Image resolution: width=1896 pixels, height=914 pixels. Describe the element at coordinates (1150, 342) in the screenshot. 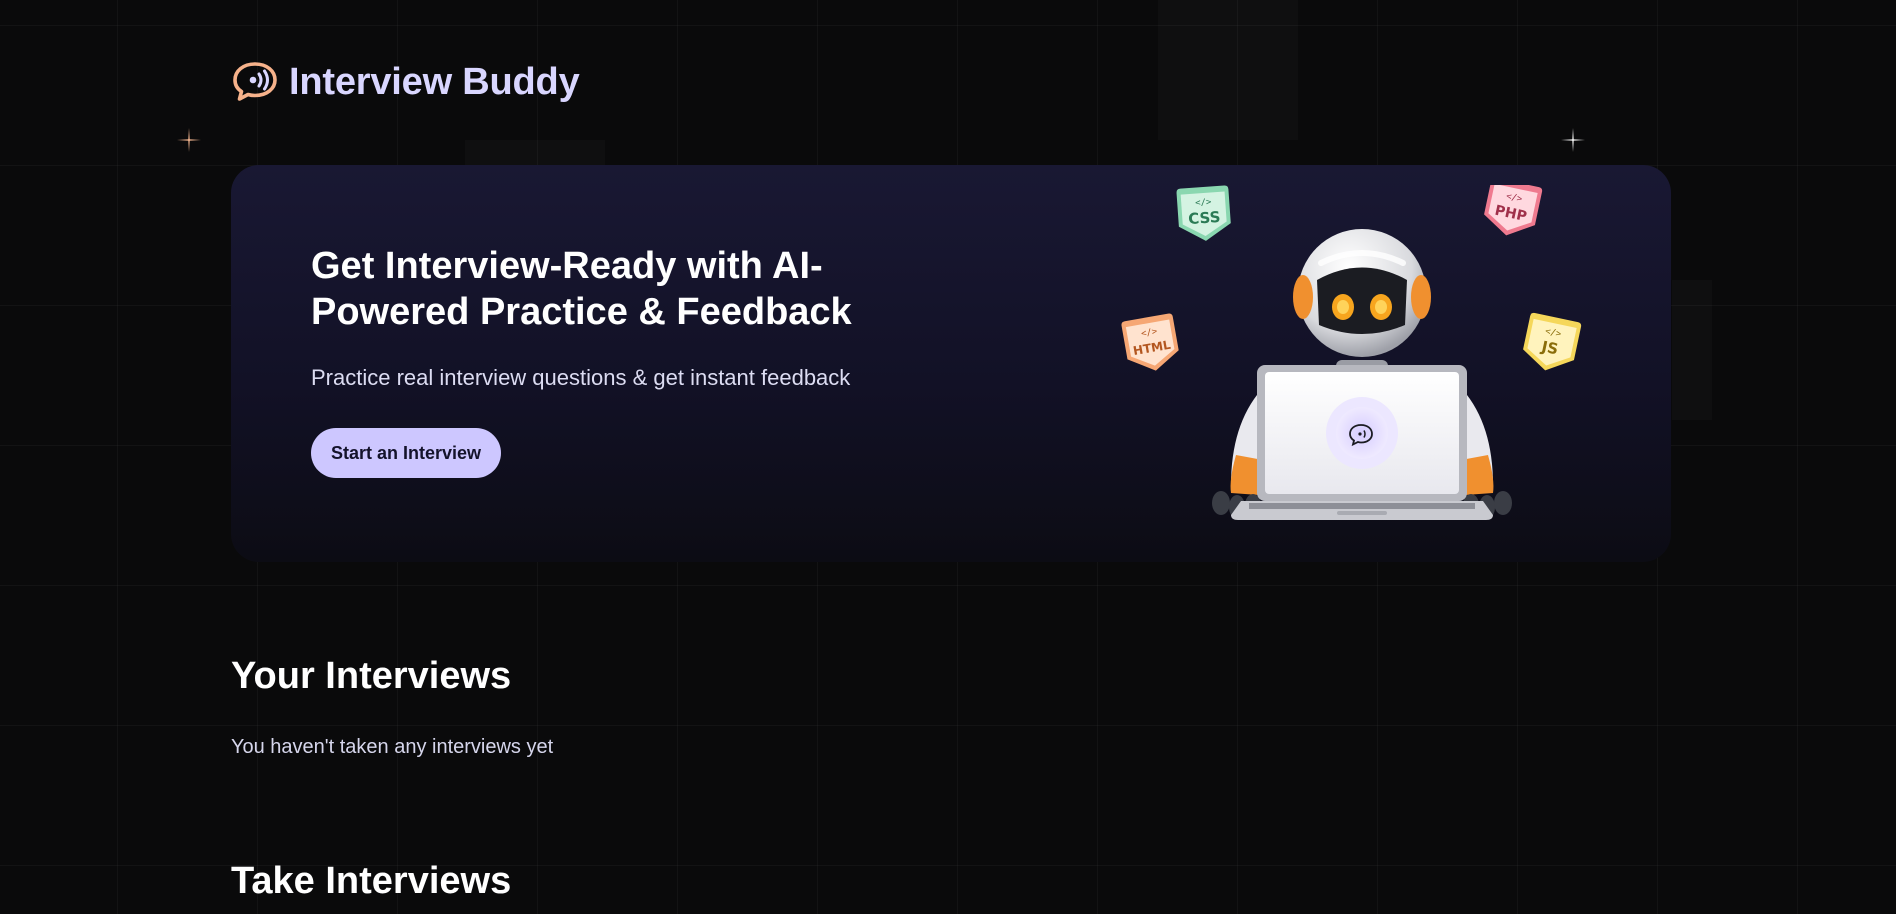

I see `html-badge-icon: </> HTML` at that location.